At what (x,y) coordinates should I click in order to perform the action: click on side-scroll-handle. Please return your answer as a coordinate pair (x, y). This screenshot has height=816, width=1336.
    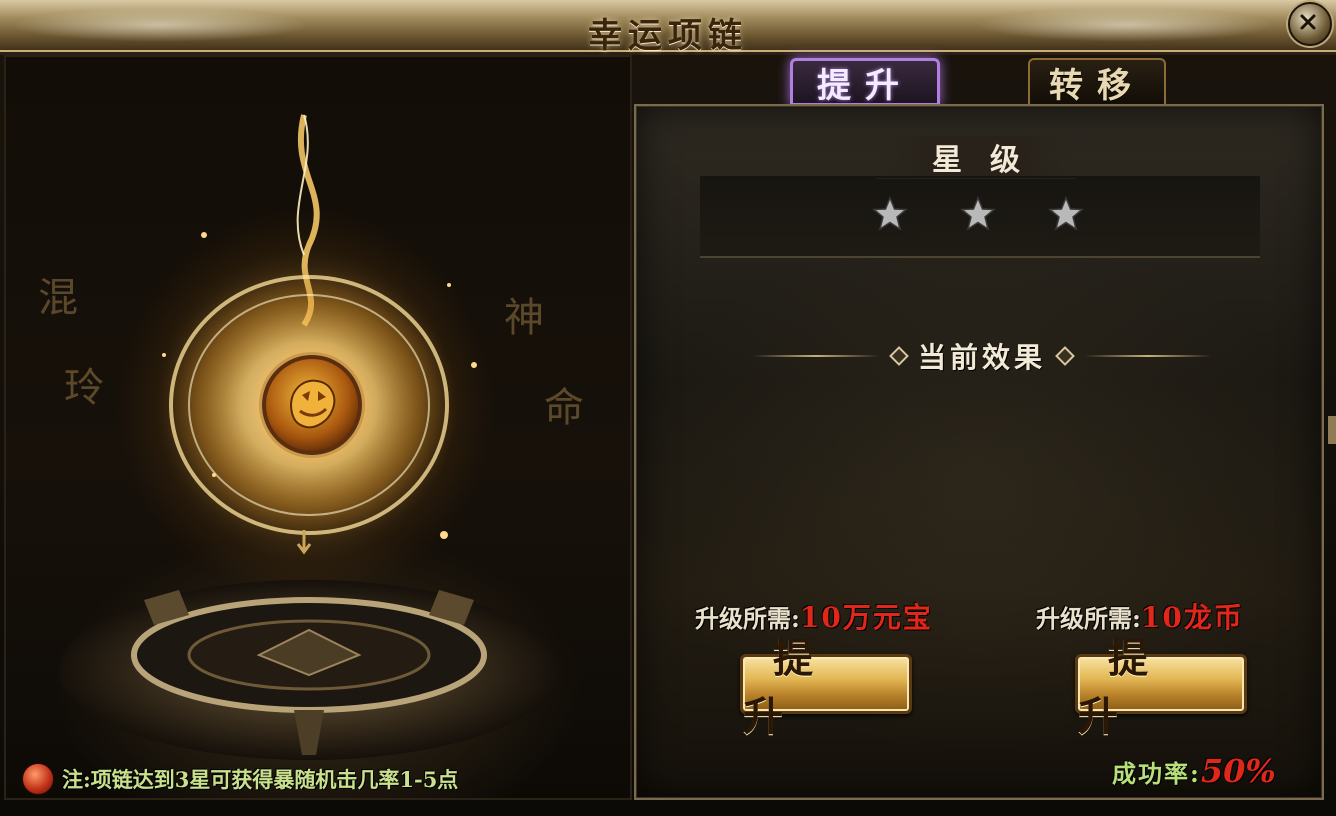
    Looking at the image, I should click on (1332, 430).